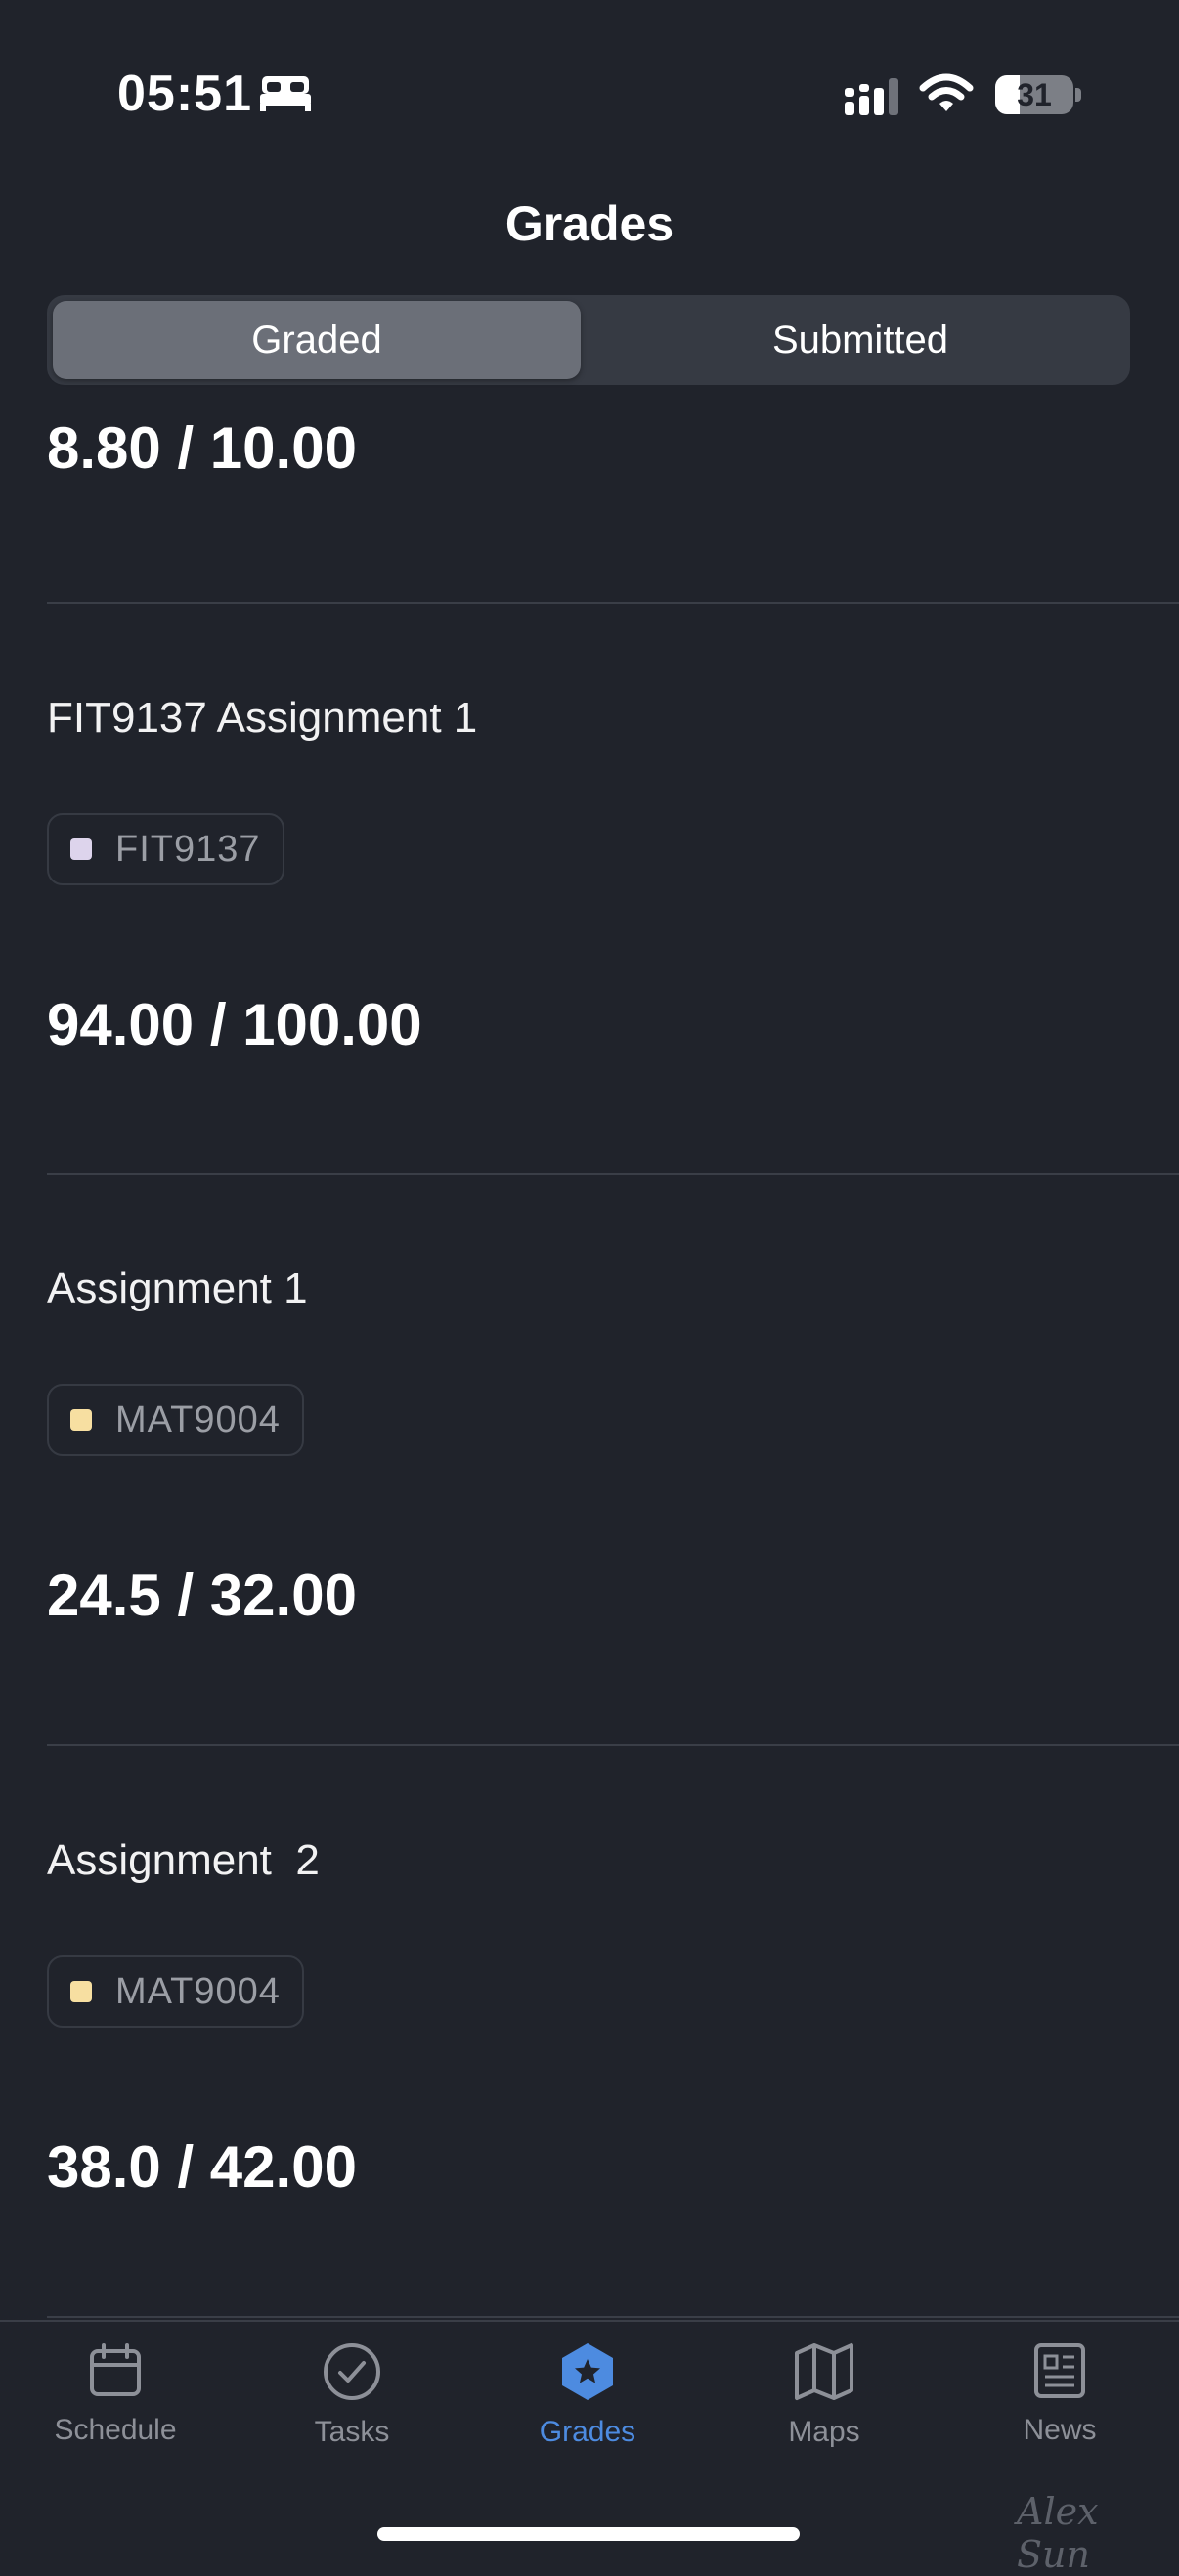 This screenshot has width=1179, height=2576. Describe the element at coordinates (824, 2432) in the screenshot. I see `tab-label: Maps` at that location.